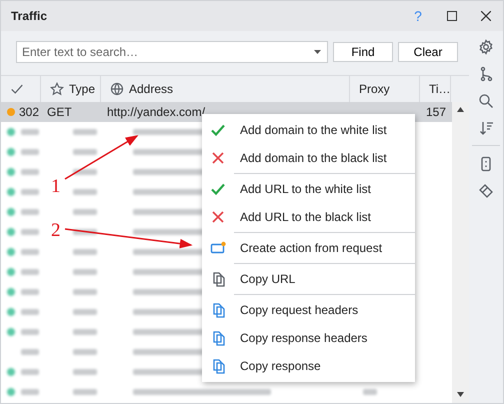 The image size is (504, 404). Describe the element at coordinates (460, 394) in the screenshot. I see `scroll-down-icon` at that location.